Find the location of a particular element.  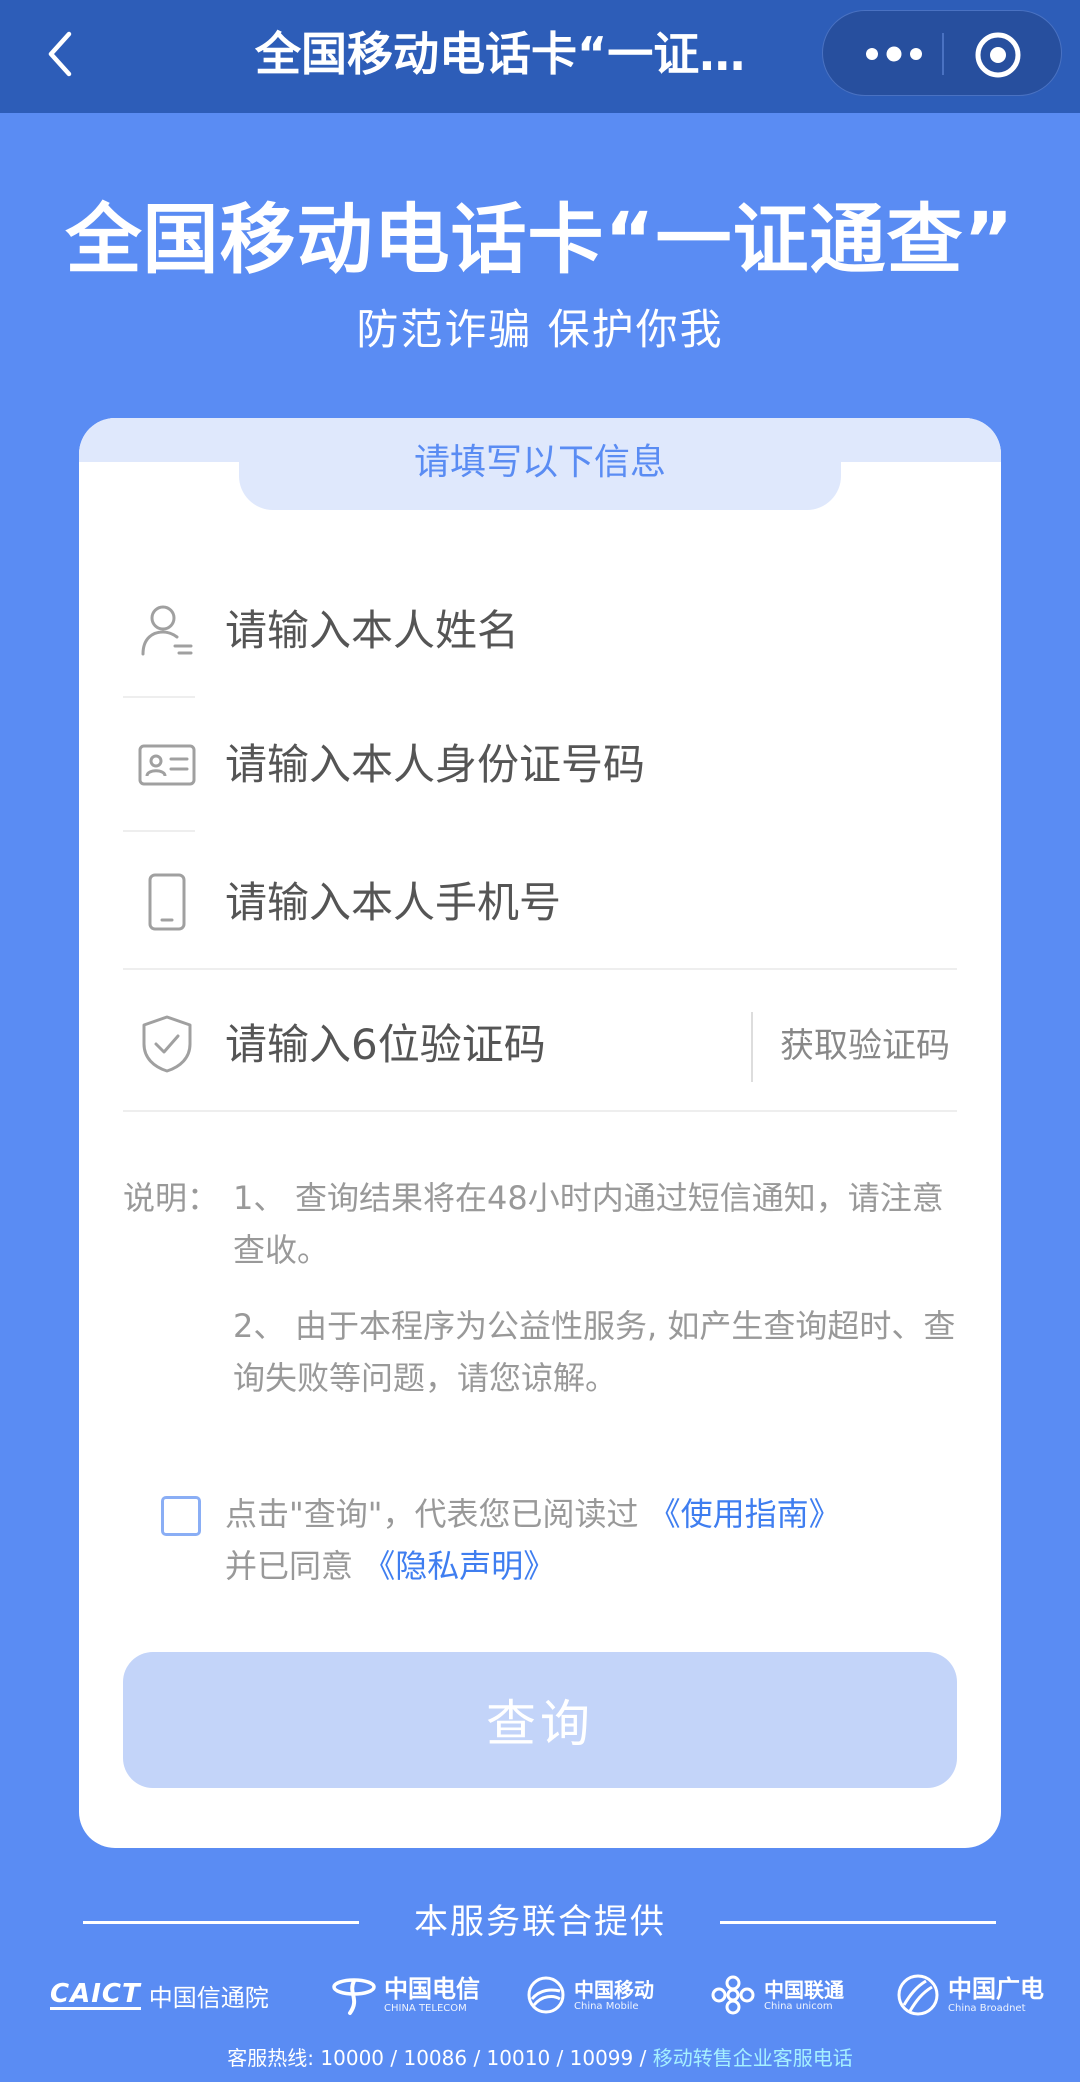

telecom-icon is located at coordinates (354, 1995).